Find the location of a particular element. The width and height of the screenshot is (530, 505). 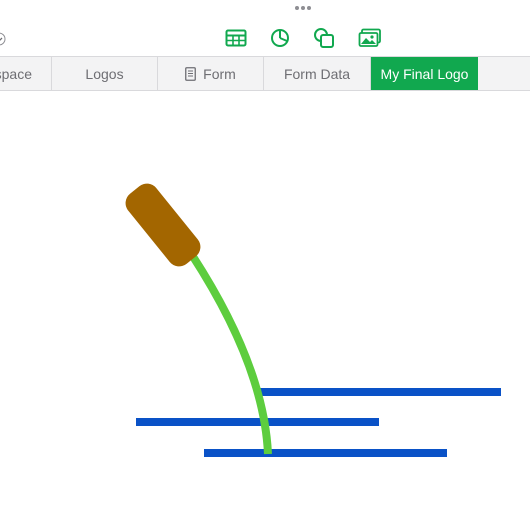

tab-form: Form is located at coordinates (211, 73).